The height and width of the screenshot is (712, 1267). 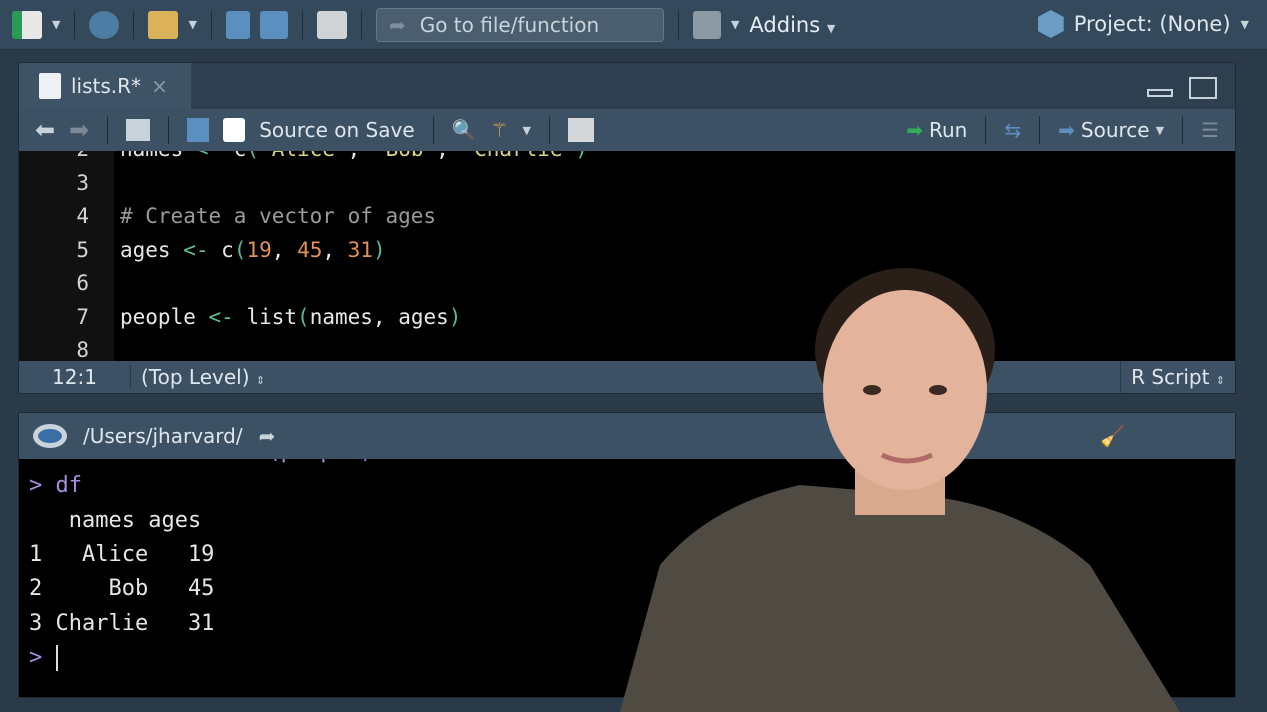 What do you see at coordinates (336, 130) in the screenshot?
I see `source-on-save-label: Source on Save` at bounding box center [336, 130].